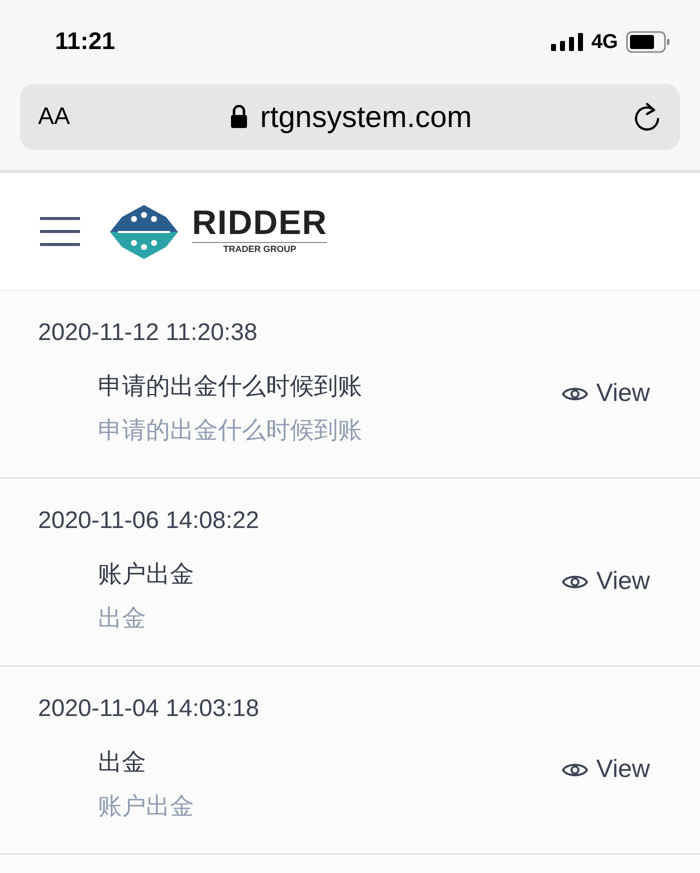 Image resolution: width=700 pixels, height=873 pixels. I want to click on ticket-content: 账户出金, so click(146, 807).